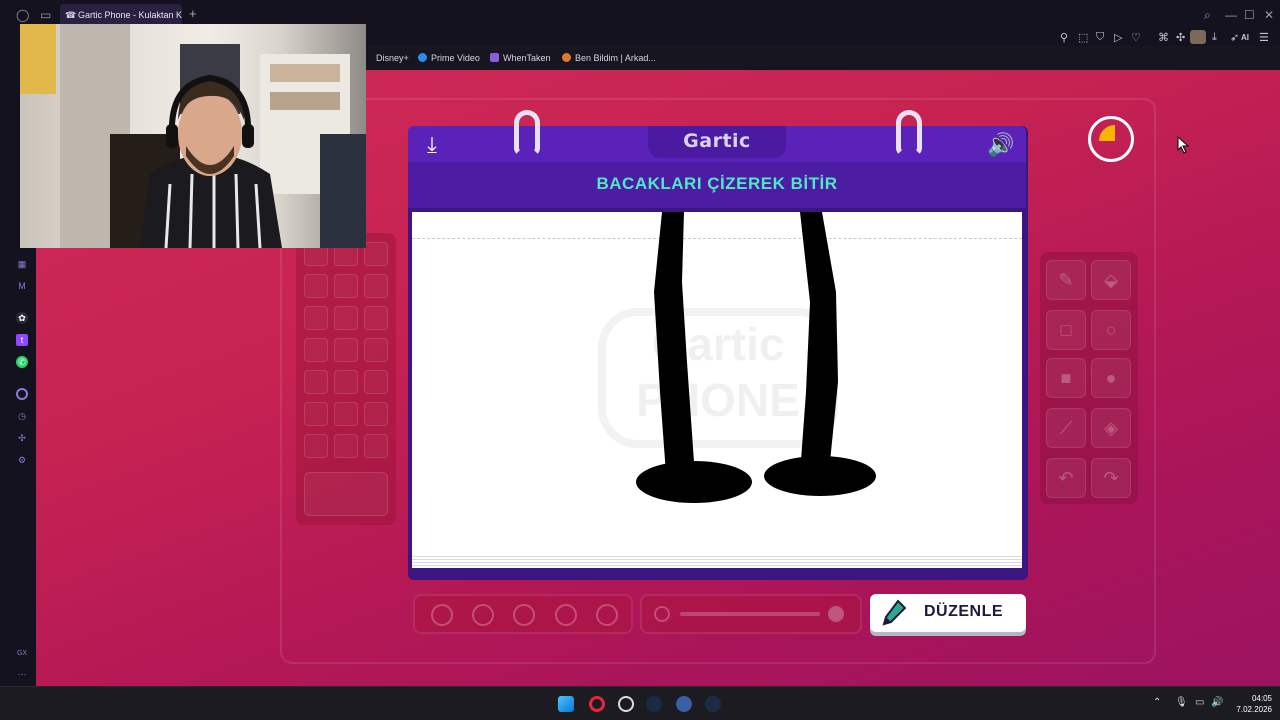  I want to click on custom-color-swatch, so click(346, 494).